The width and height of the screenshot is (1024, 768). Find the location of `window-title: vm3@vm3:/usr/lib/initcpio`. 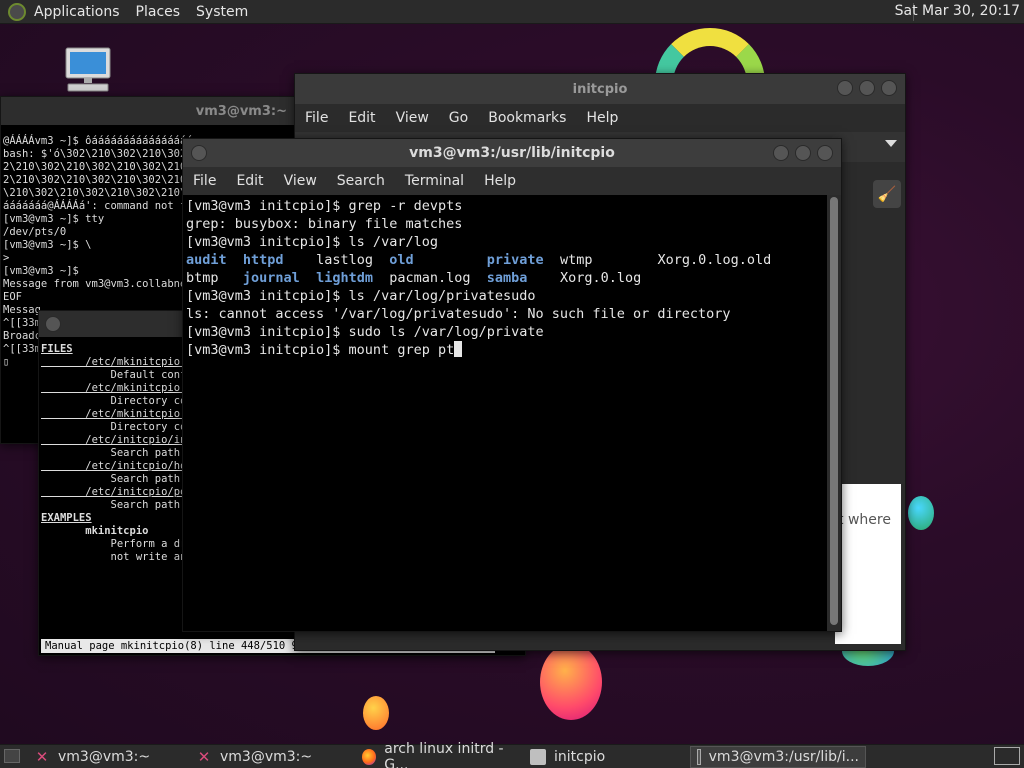

window-title: vm3@vm3:/usr/lib/initcpio is located at coordinates (512, 153).